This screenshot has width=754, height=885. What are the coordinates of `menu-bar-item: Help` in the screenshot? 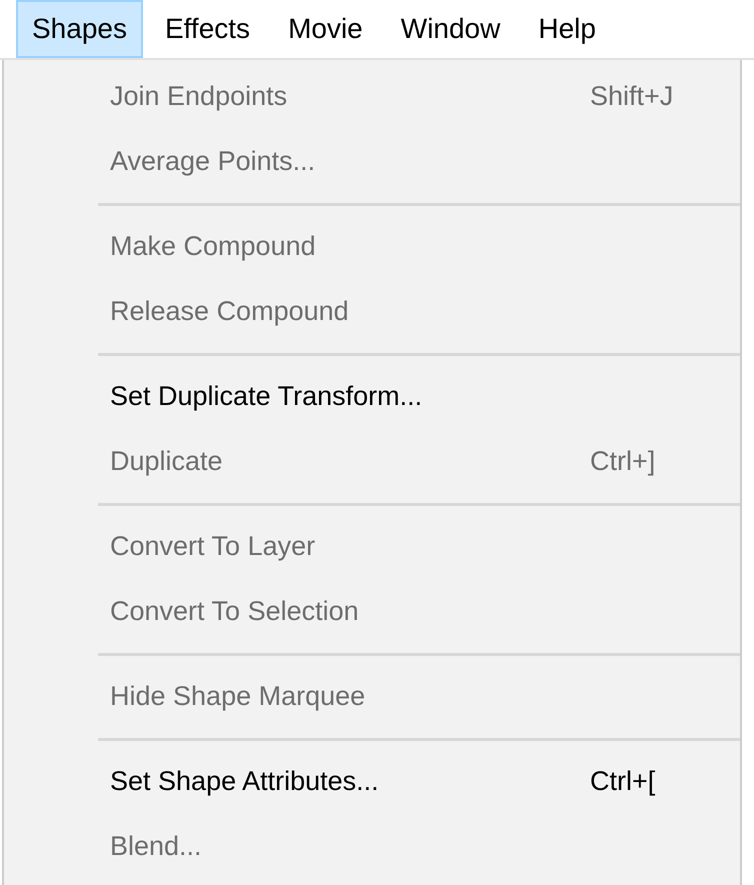 It's located at (567, 29).